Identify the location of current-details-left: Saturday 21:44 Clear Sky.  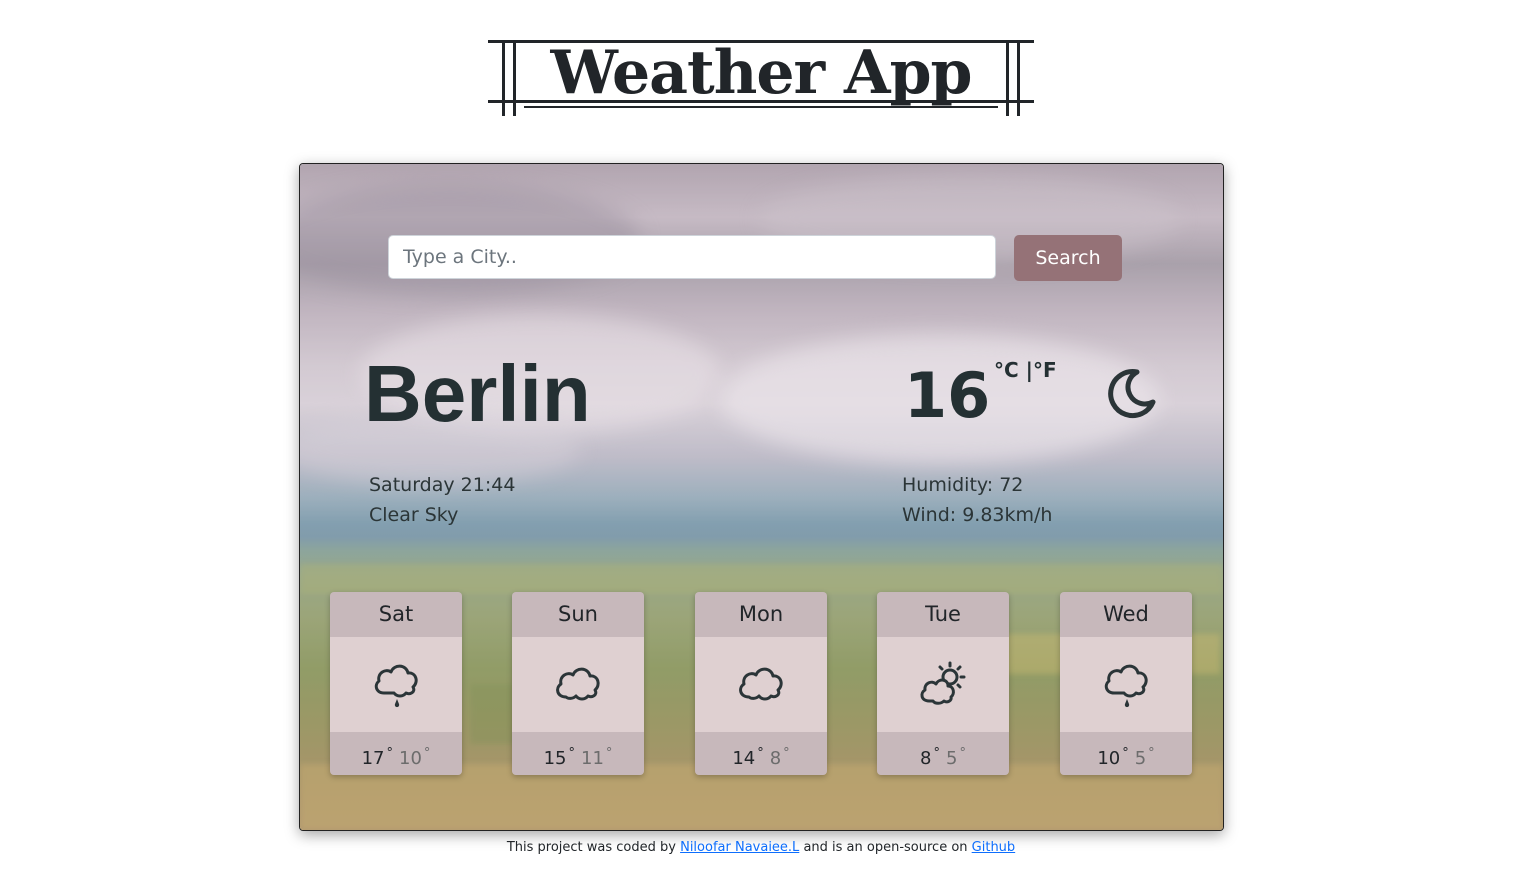
(442, 500).